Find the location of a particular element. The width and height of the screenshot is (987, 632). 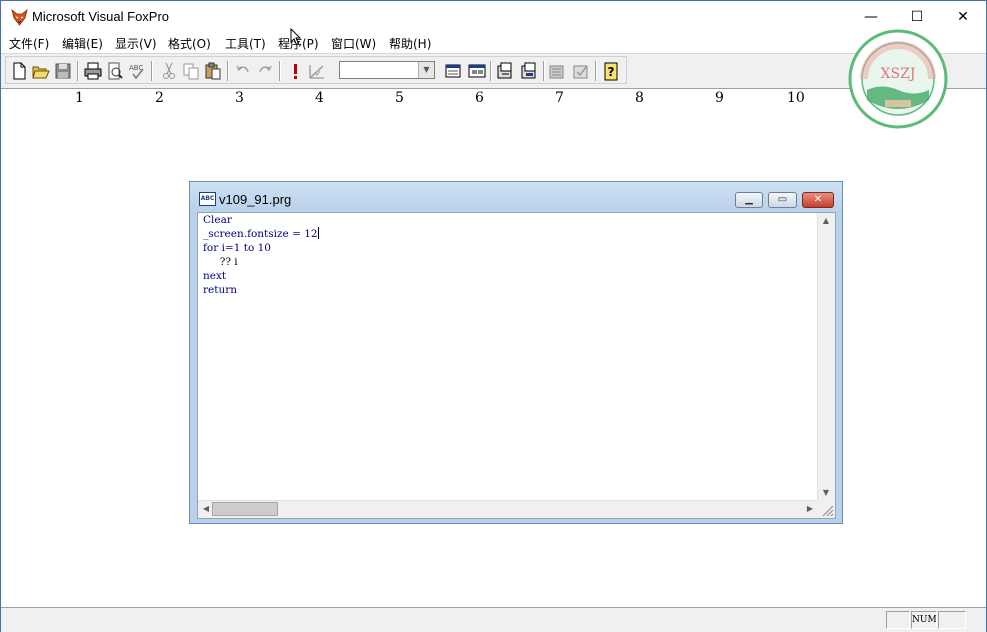

code-line: _screen.fontsize = 12 is located at coordinates (261, 233).